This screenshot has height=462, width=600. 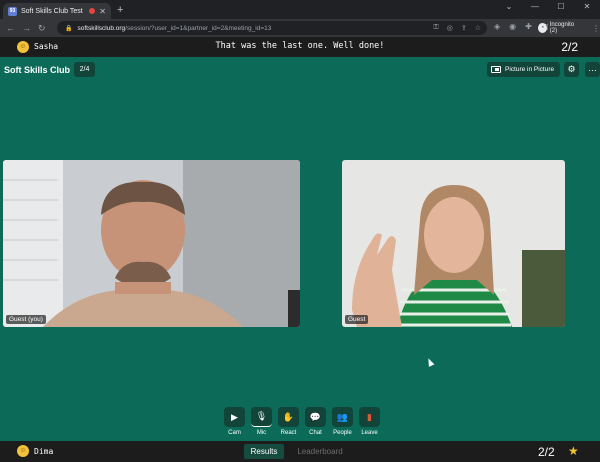 I want to click on address-bar-icons: ⚿ ◎ ⇪ ☆, so click(x=457, y=28).